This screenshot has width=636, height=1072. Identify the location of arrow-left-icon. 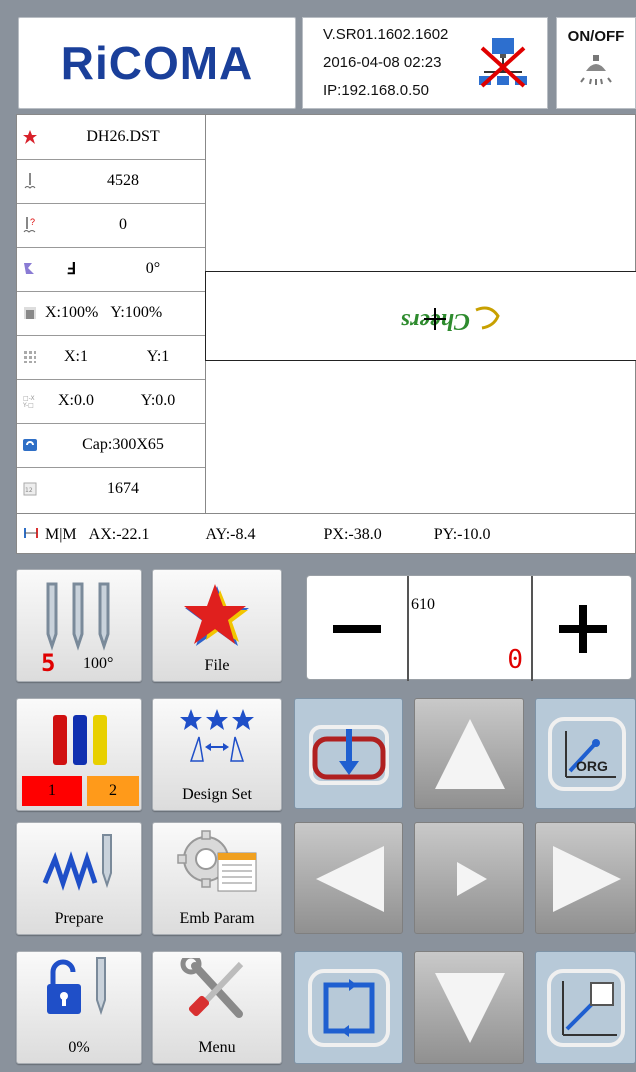
(350, 879).